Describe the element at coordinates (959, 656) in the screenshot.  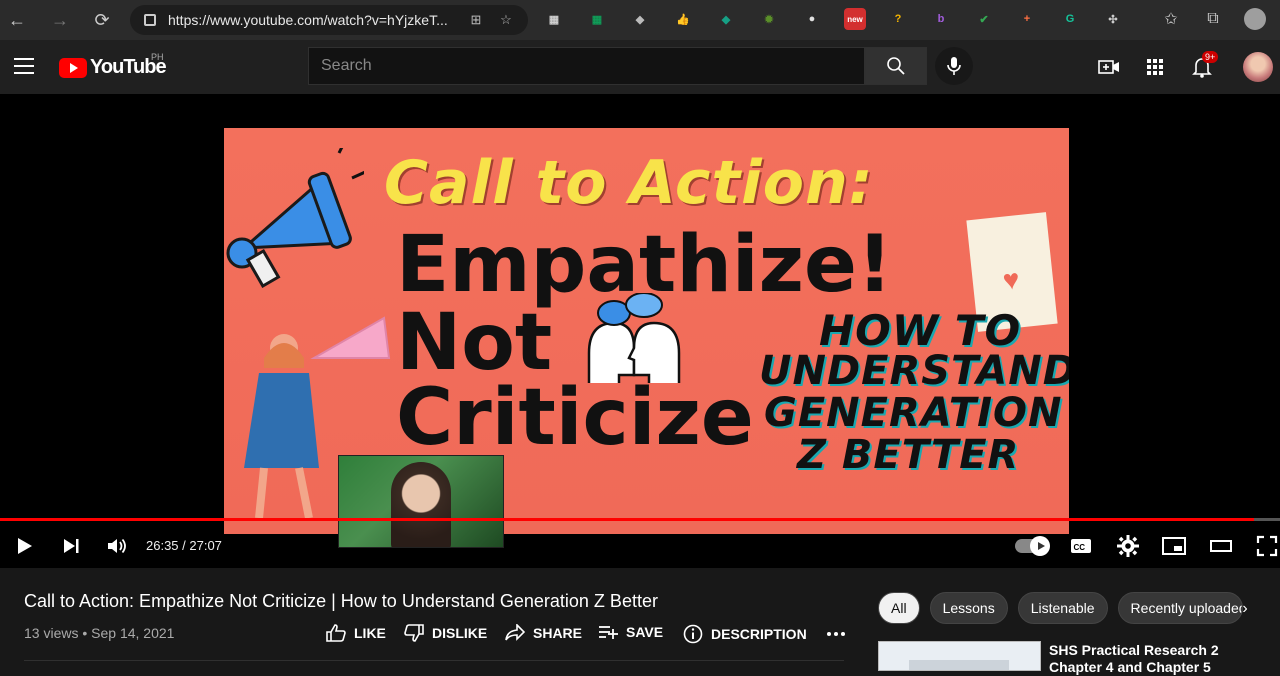
I see `recommended-thumbnail` at that location.